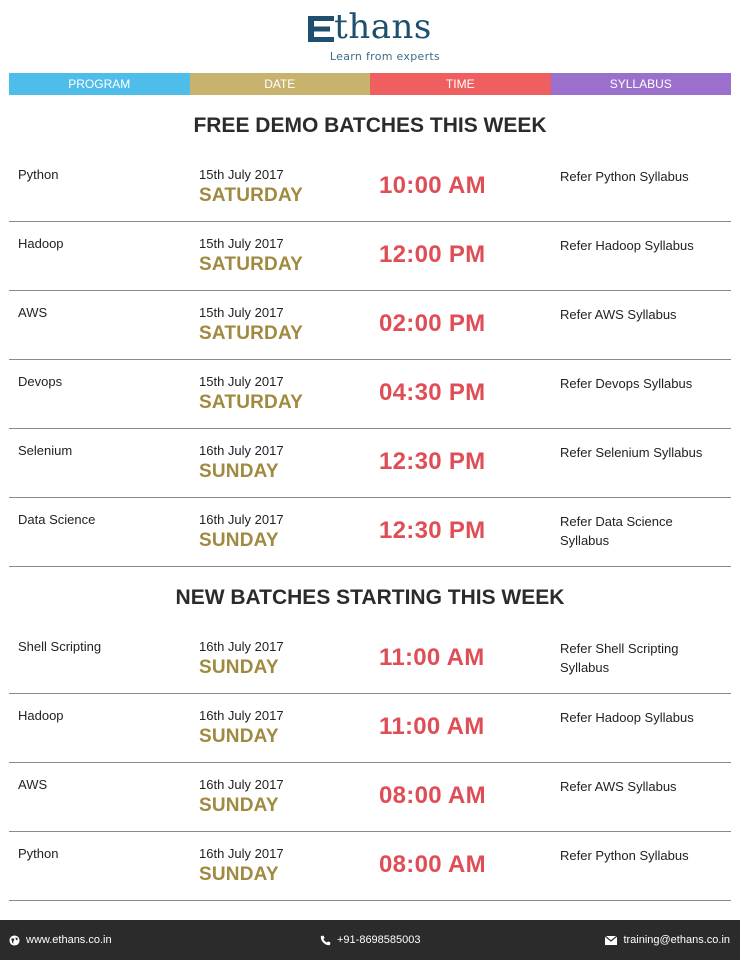 This screenshot has width=740, height=960. I want to click on logo-wordmark: thans, so click(370, 27).